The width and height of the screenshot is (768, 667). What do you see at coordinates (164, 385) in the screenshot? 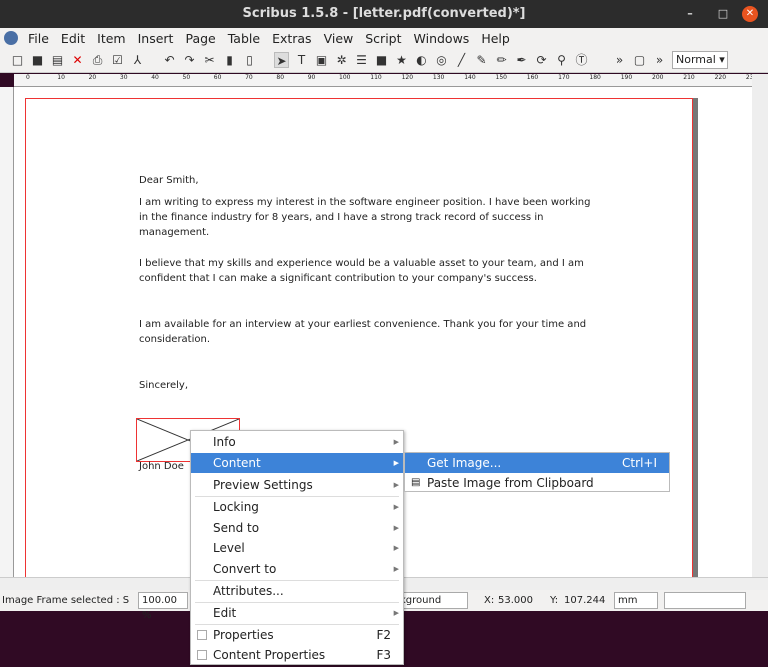
I see `closing: Sincerely,` at bounding box center [164, 385].